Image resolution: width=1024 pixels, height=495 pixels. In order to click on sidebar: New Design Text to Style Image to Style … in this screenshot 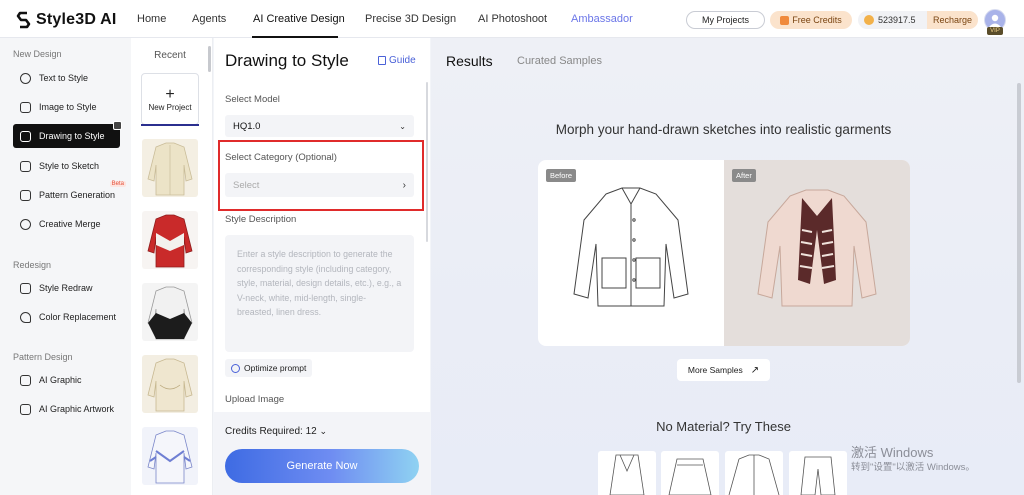, I will do `click(65, 266)`.